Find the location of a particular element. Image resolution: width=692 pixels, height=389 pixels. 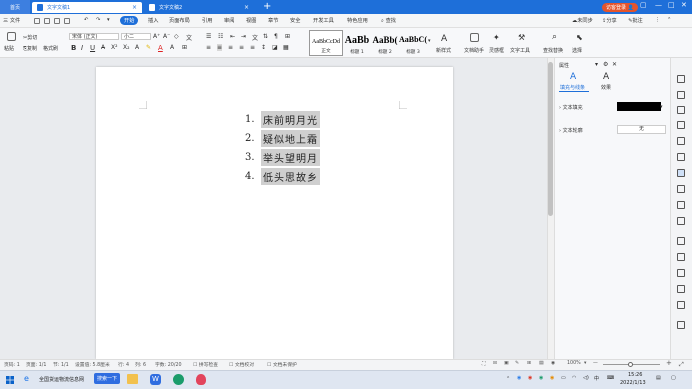

tray-security-icon: ◉ is located at coordinates (530, 378).